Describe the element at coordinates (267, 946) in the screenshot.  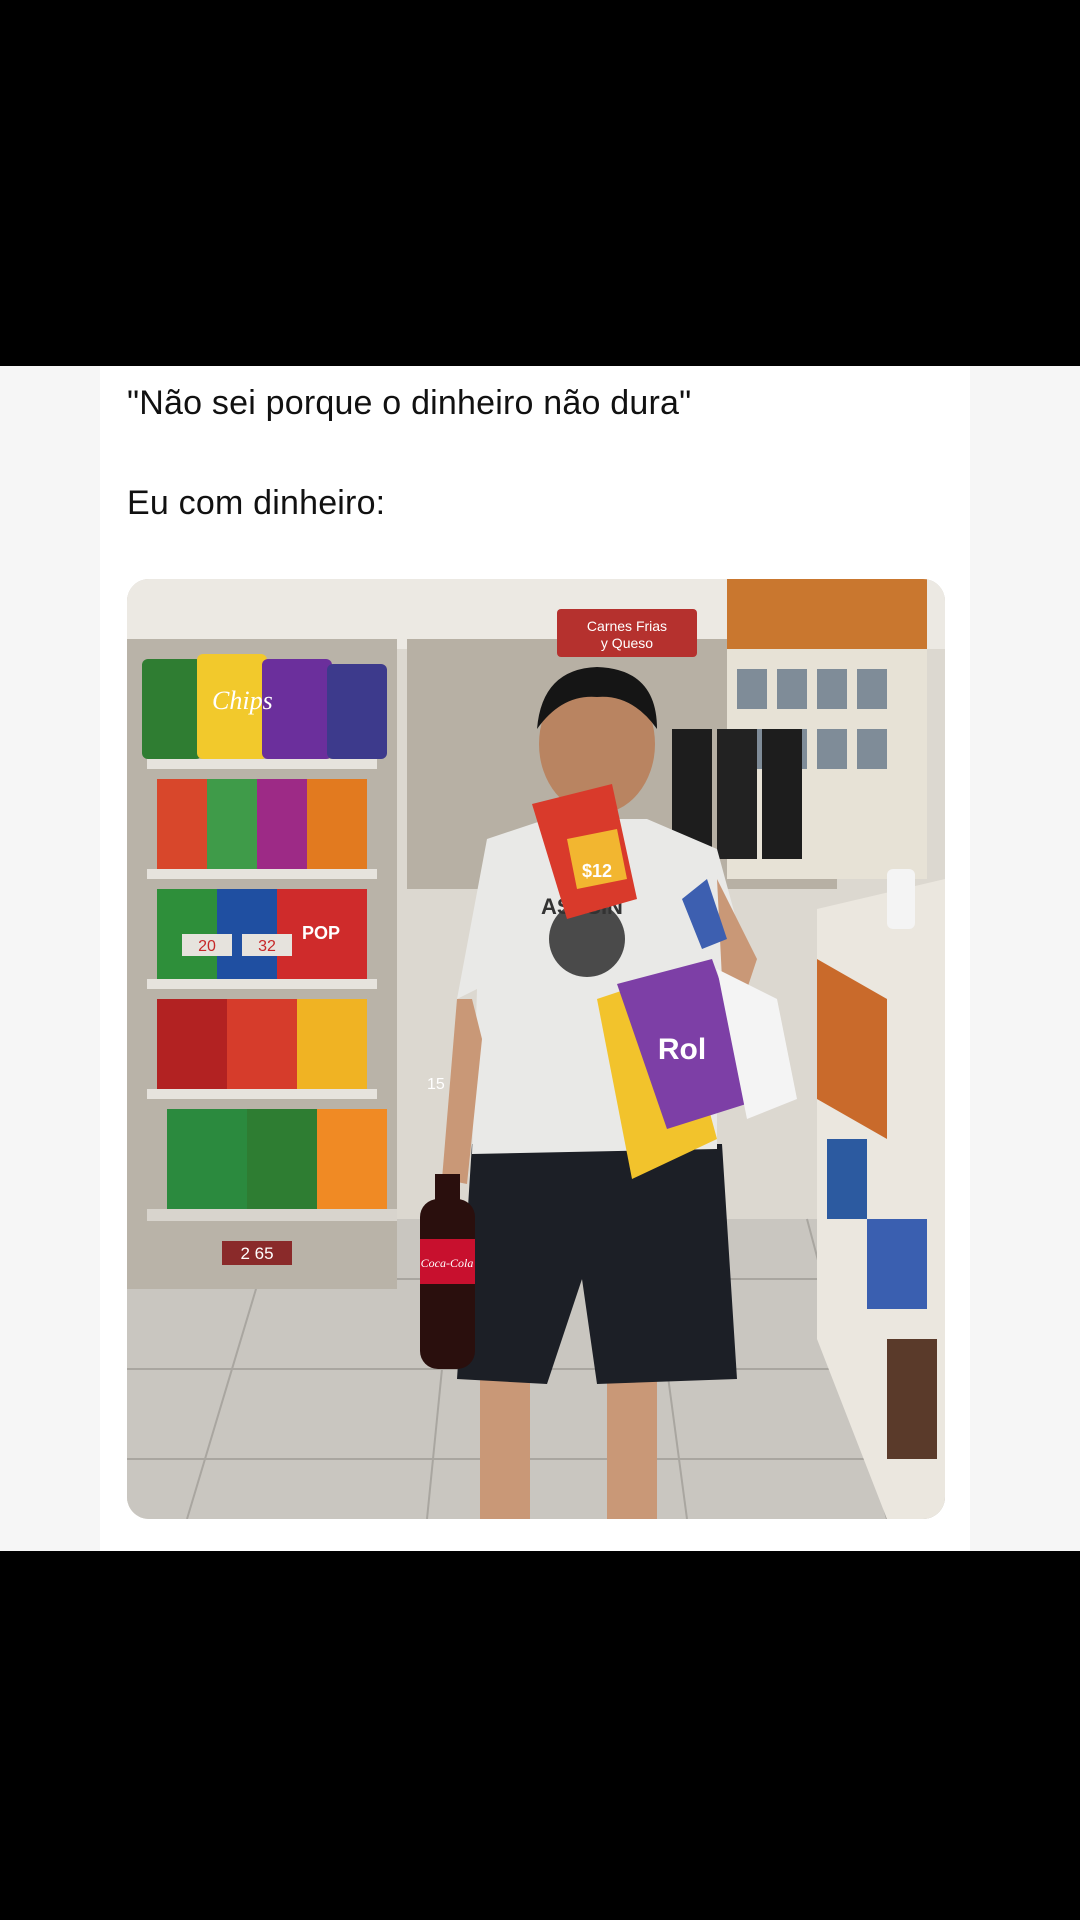
I see `price-tag-32: 32` at that location.